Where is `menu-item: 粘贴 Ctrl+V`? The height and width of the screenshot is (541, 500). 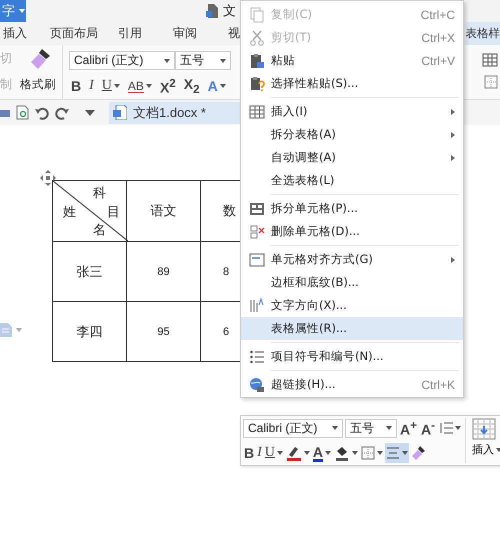
menu-item: 粘贴 Ctrl+V is located at coordinates (352, 60).